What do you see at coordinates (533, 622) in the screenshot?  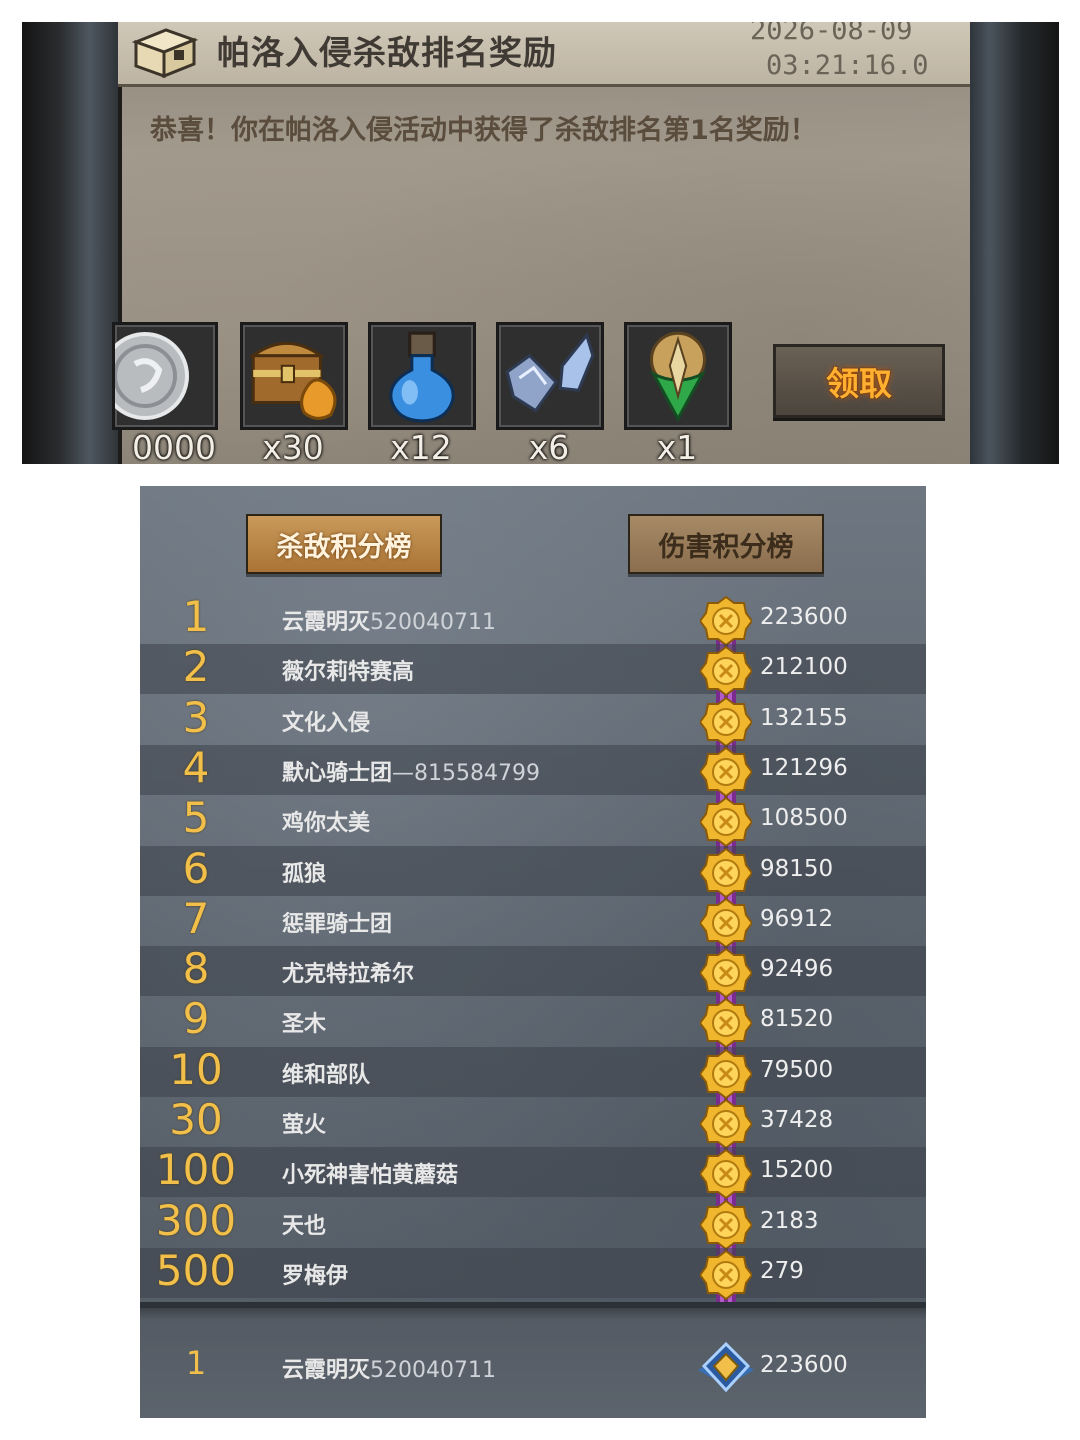 I see `rank-row: 1 云霞明灭520040711 223600` at bounding box center [533, 622].